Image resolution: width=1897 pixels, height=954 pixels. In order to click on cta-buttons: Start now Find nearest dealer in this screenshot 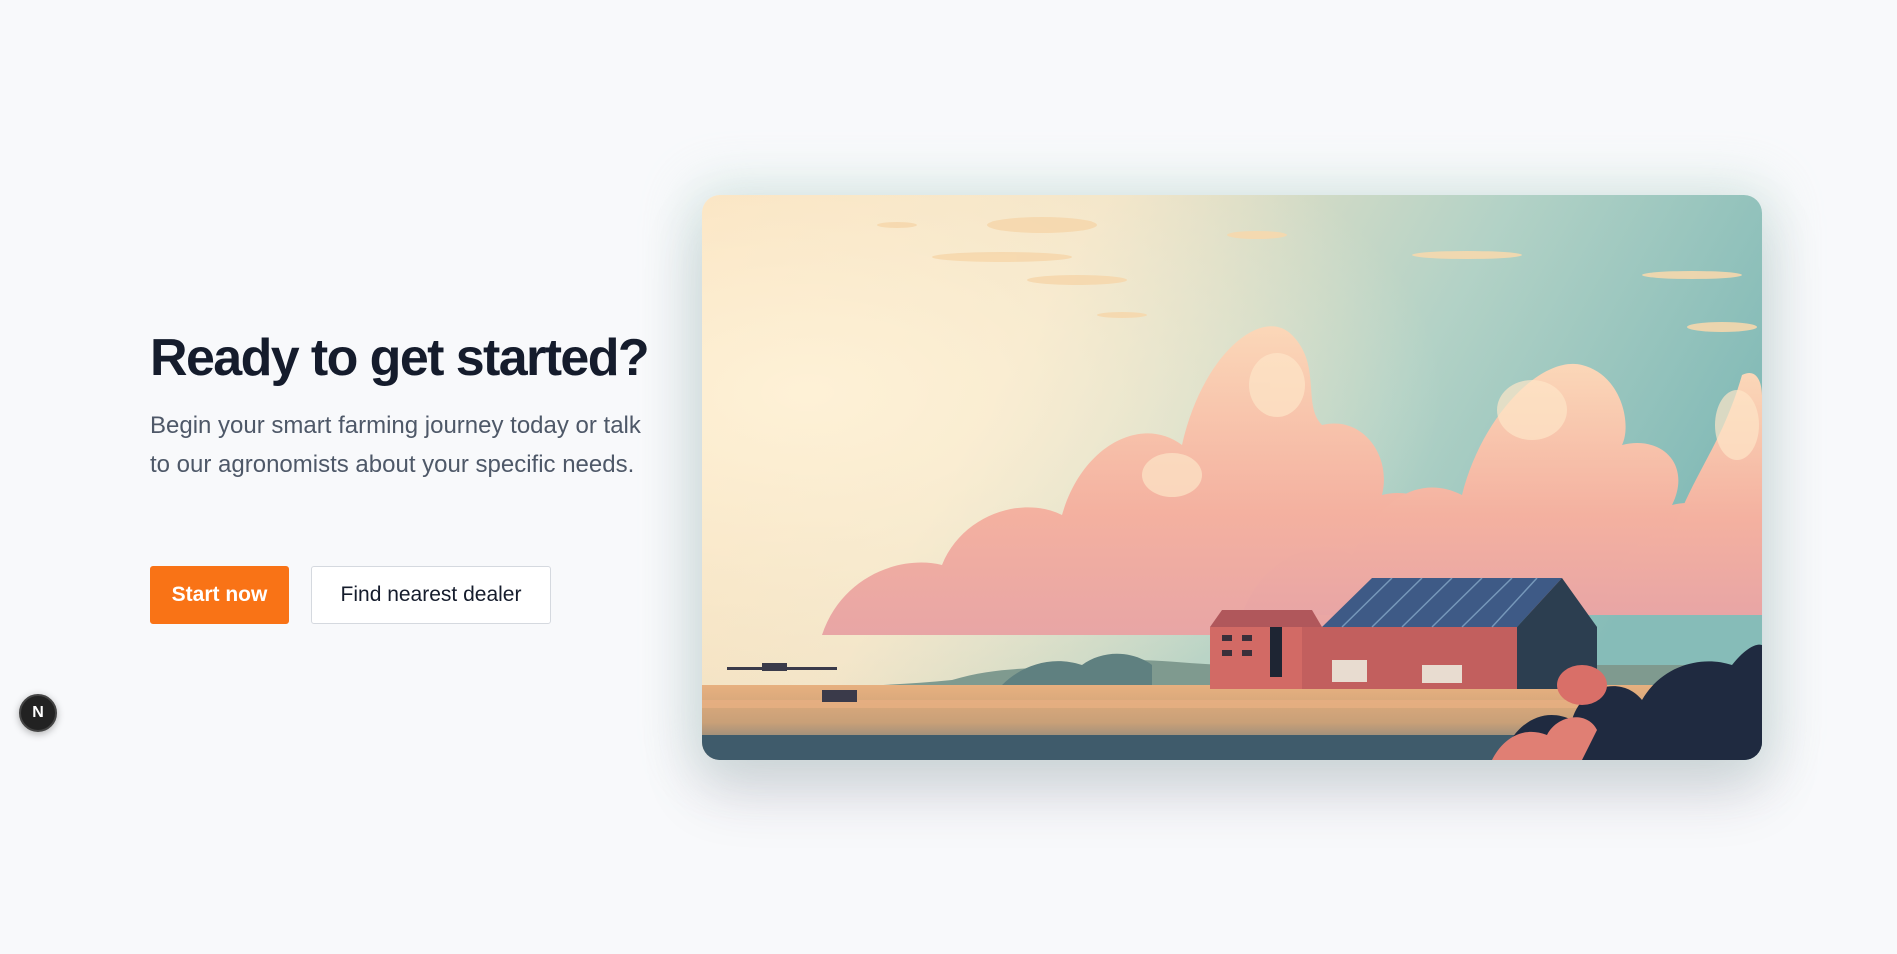, I will do `click(350, 595)`.